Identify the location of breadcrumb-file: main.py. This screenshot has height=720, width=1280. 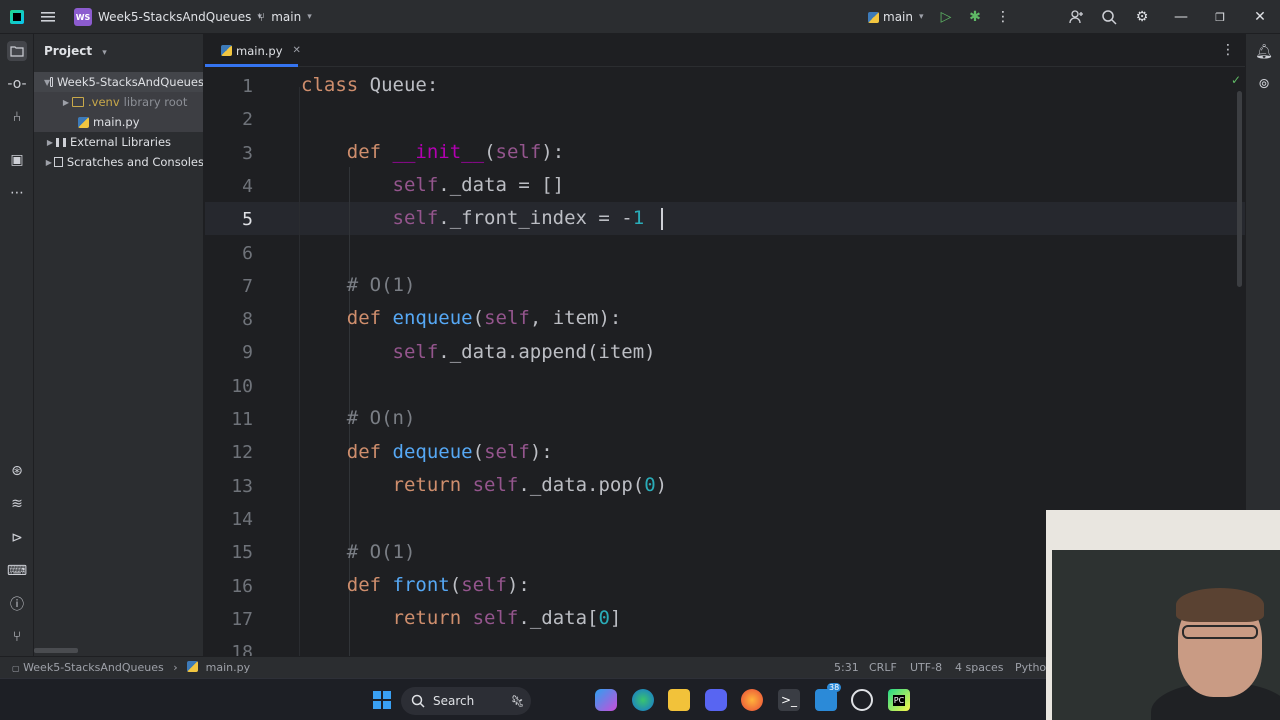
(228, 667).